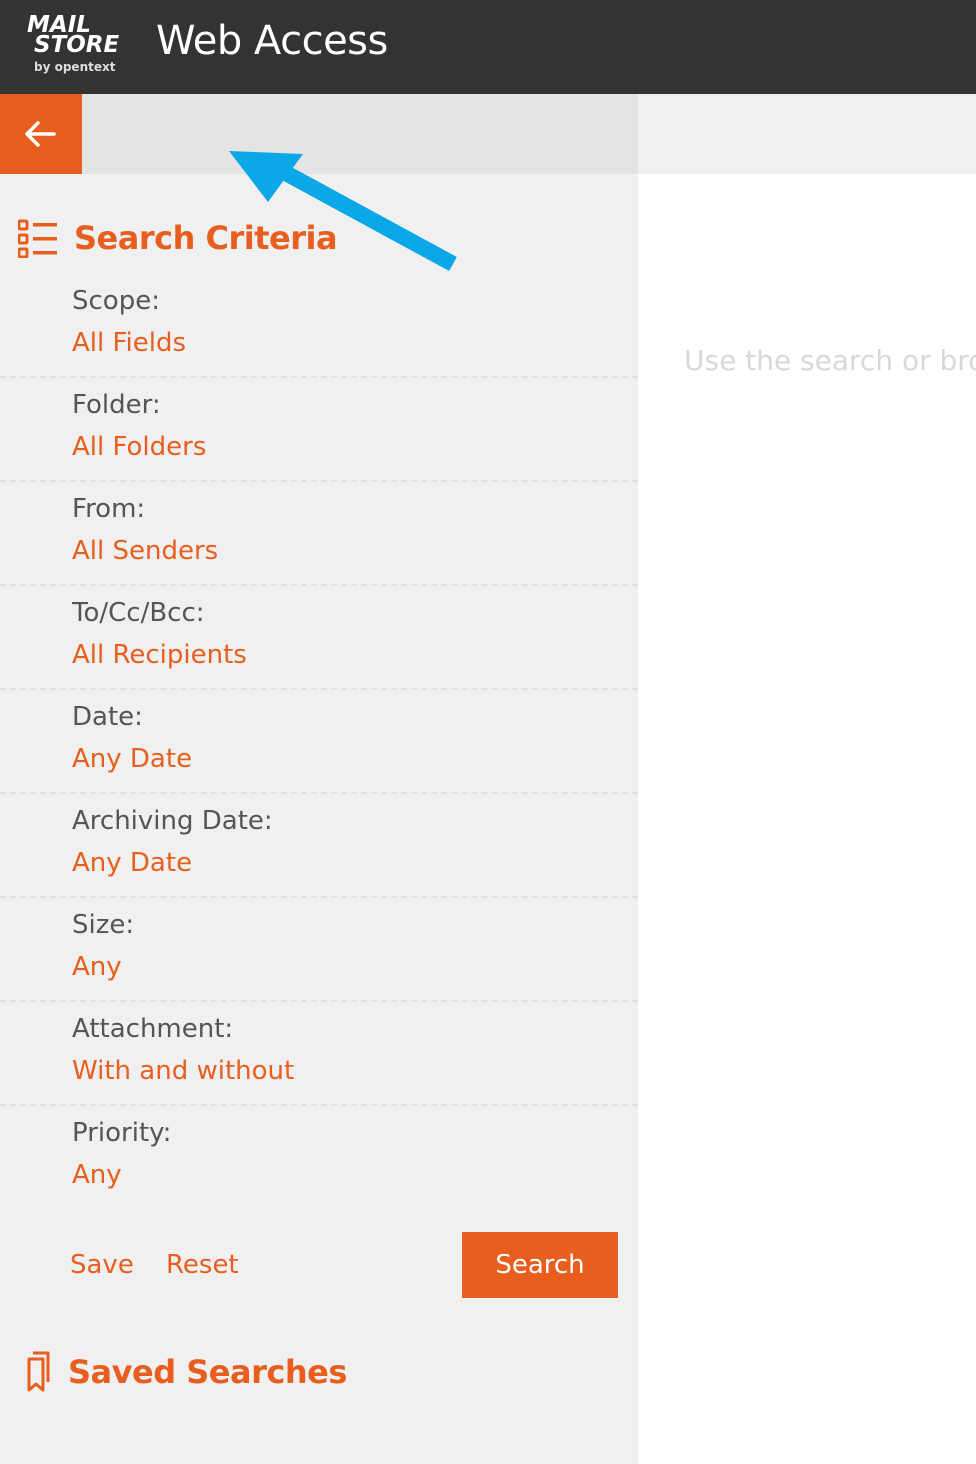 The width and height of the screenshot is (976, 1464). I want to click on criterion-label: Priority:, so click(122, 1133).